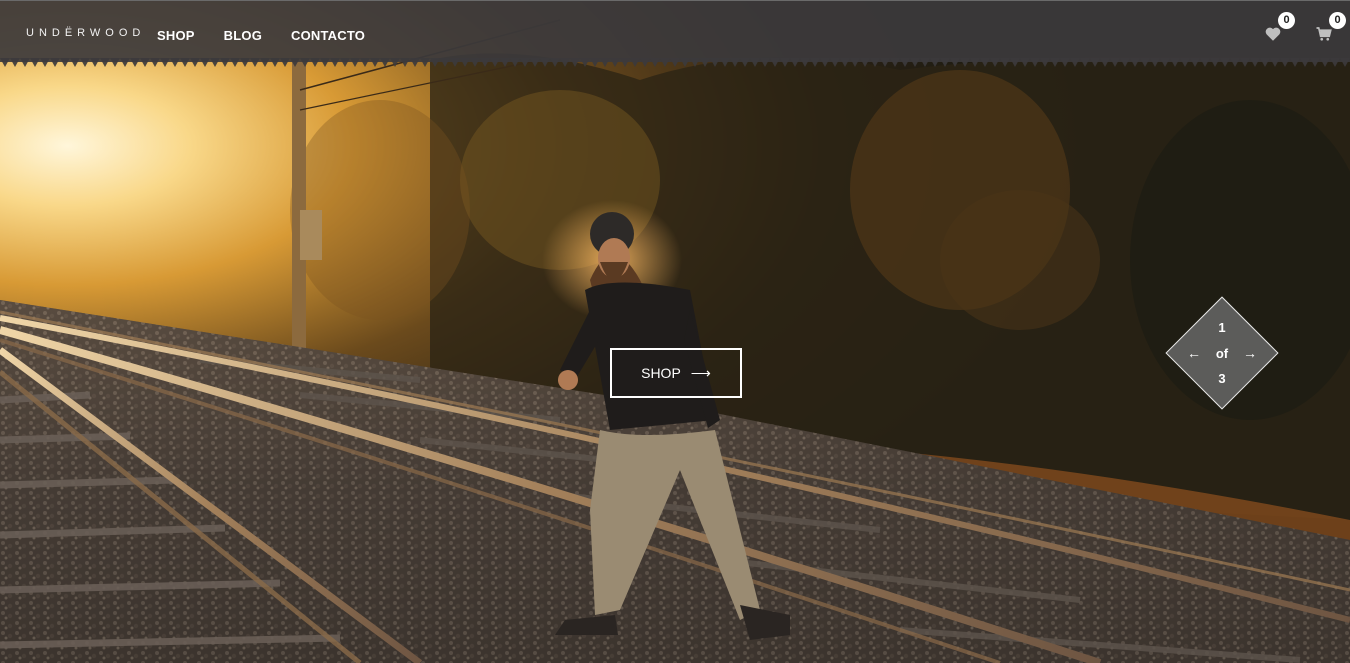  I want to click on pager-total: 3, so click(1222, 378).